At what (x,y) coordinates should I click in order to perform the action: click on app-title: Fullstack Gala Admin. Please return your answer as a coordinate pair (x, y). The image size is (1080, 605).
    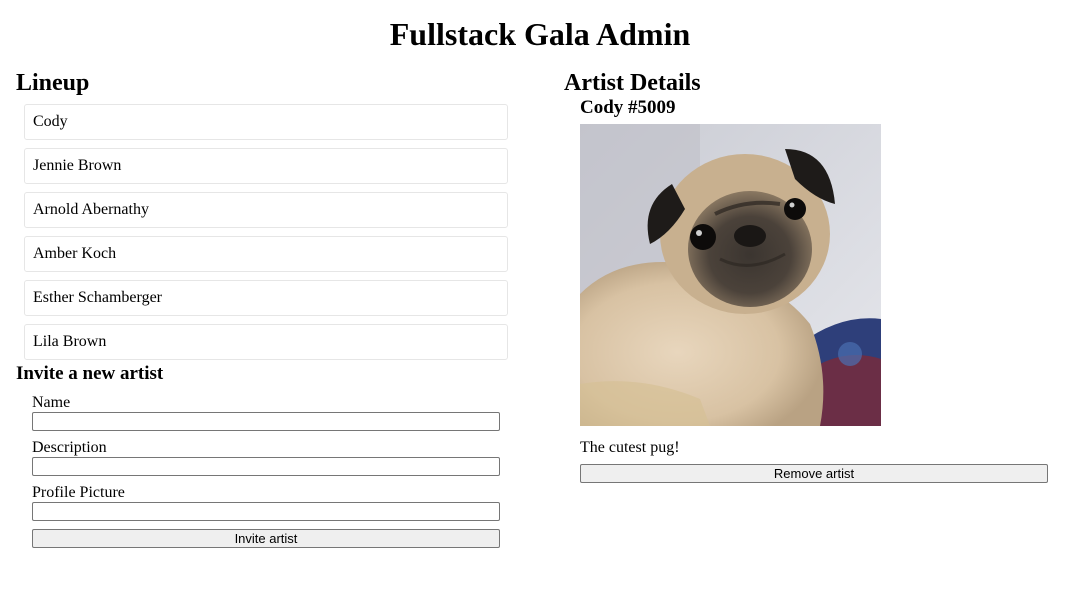
    Looking at the image, I should click on (540, 34).